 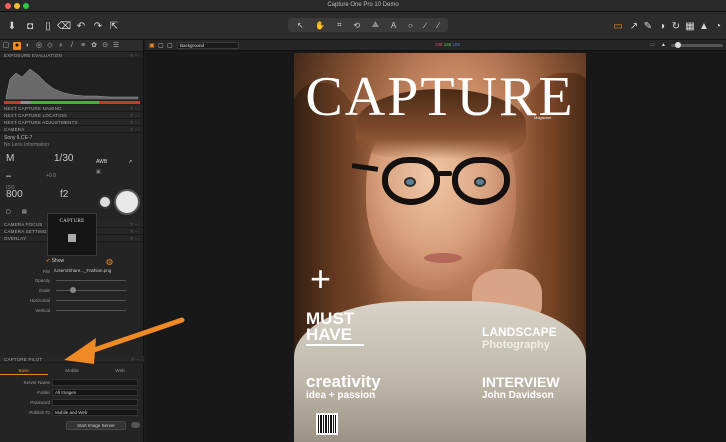 I want to click on start-image-server-button: Start Image Server, so click(x=96, y=425).